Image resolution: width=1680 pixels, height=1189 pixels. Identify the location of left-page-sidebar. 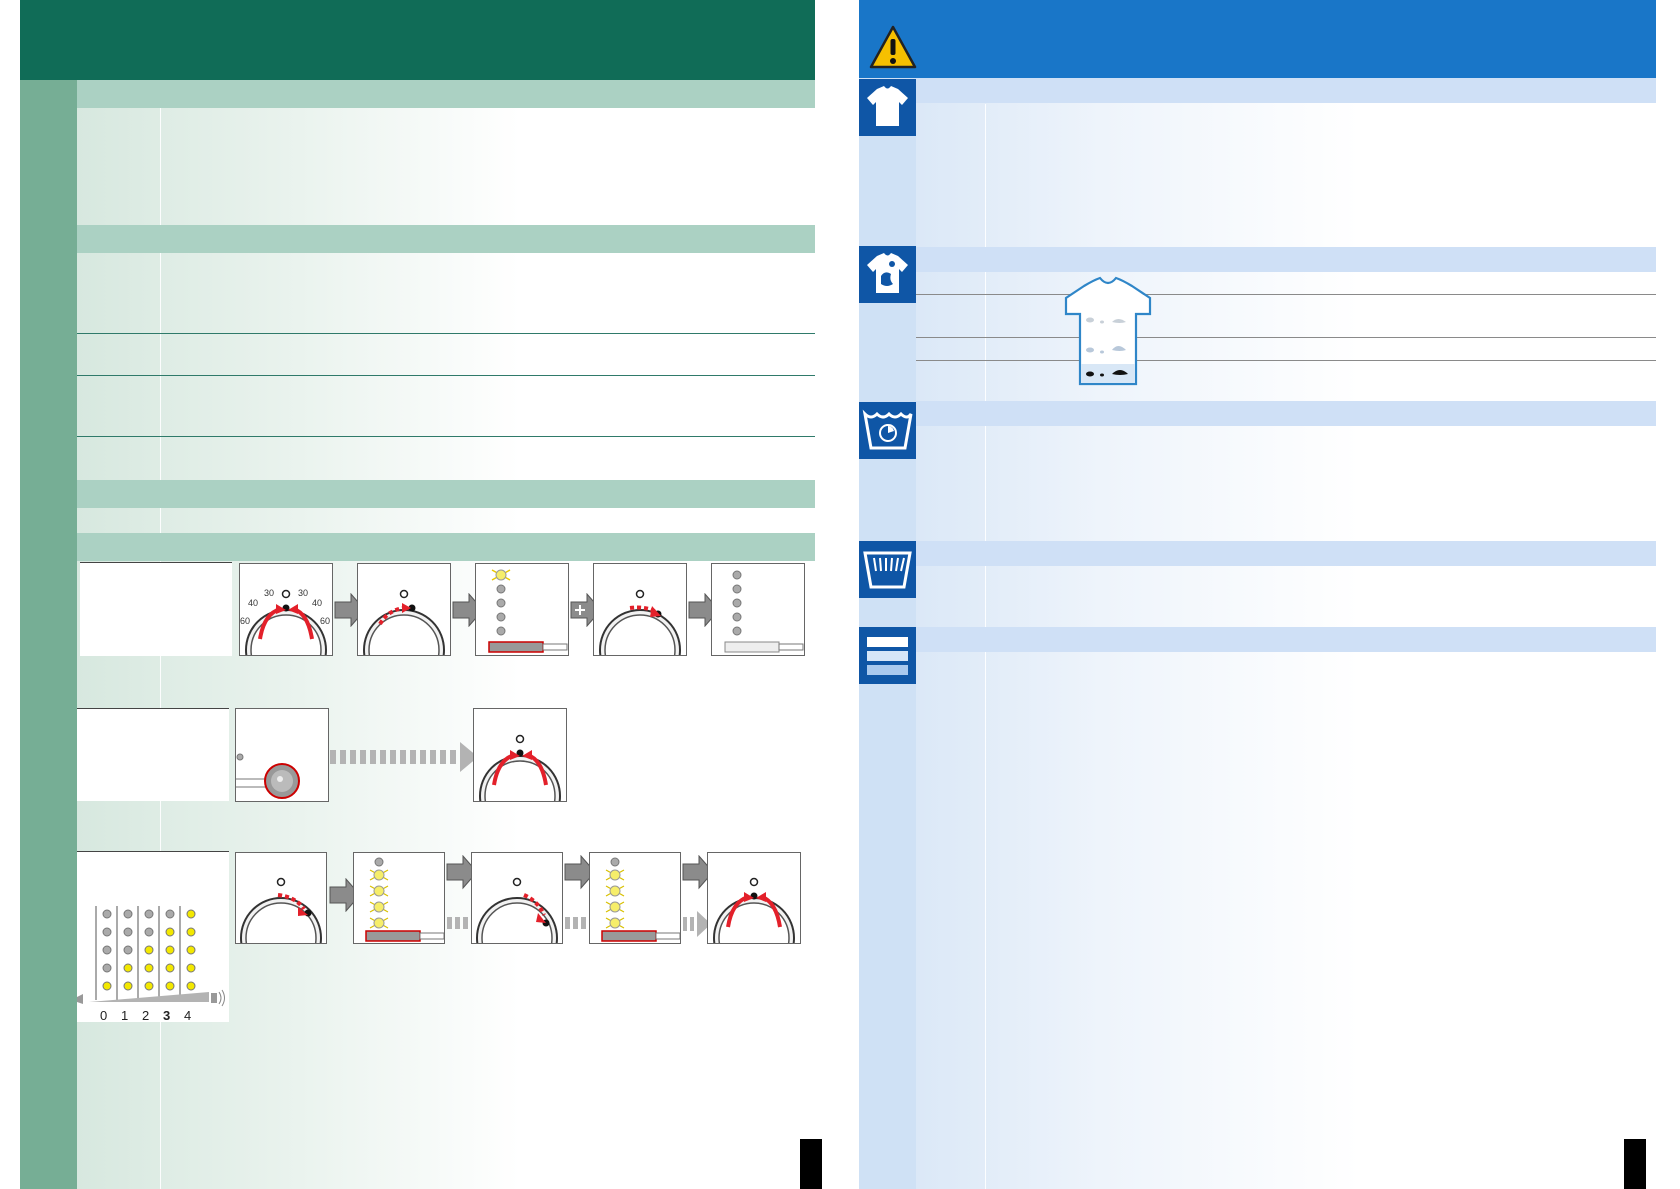
(48, 634).